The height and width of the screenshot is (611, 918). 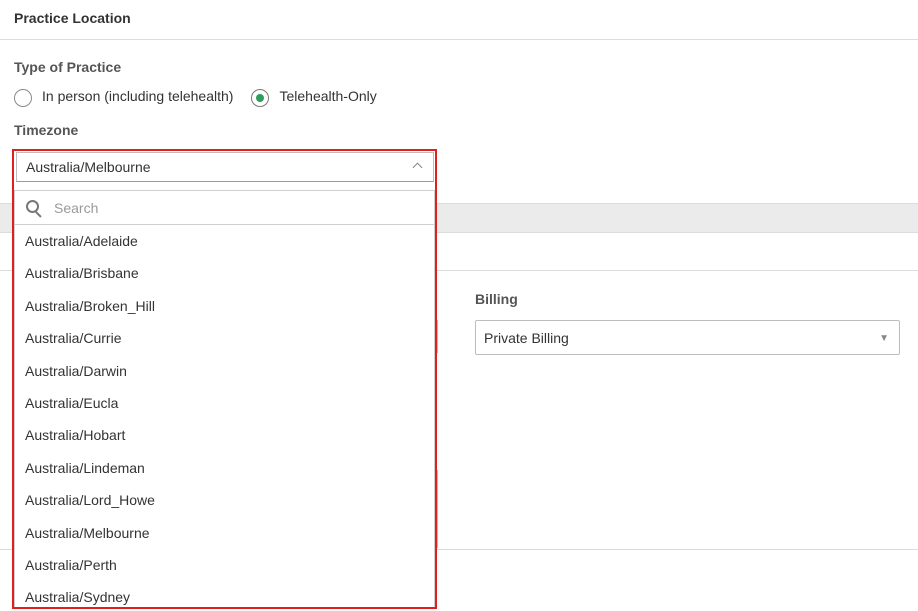 I want to click on radio-label-in-person: In person (including telehealth), so click(x=138, y=96).